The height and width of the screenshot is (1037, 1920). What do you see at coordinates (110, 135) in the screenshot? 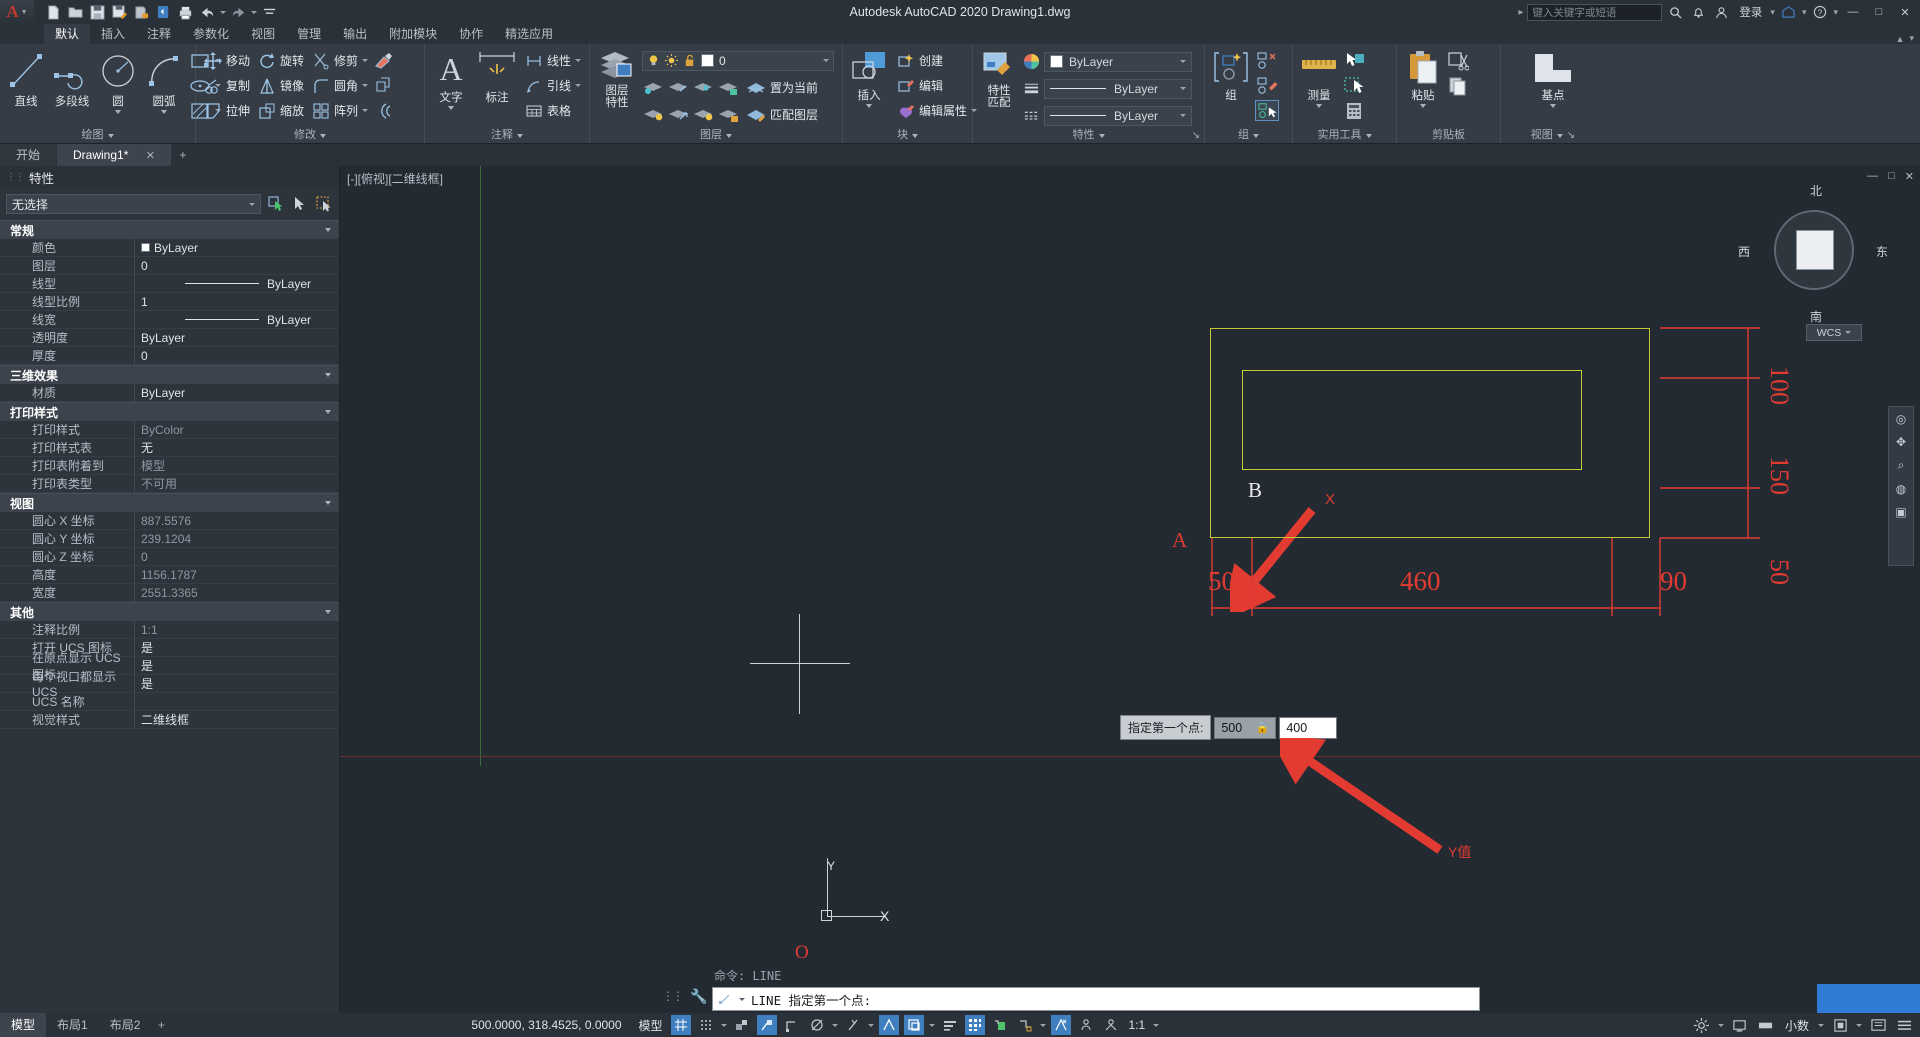
I see `panel-expand-draw-icon` at bounding box center [110, 135].